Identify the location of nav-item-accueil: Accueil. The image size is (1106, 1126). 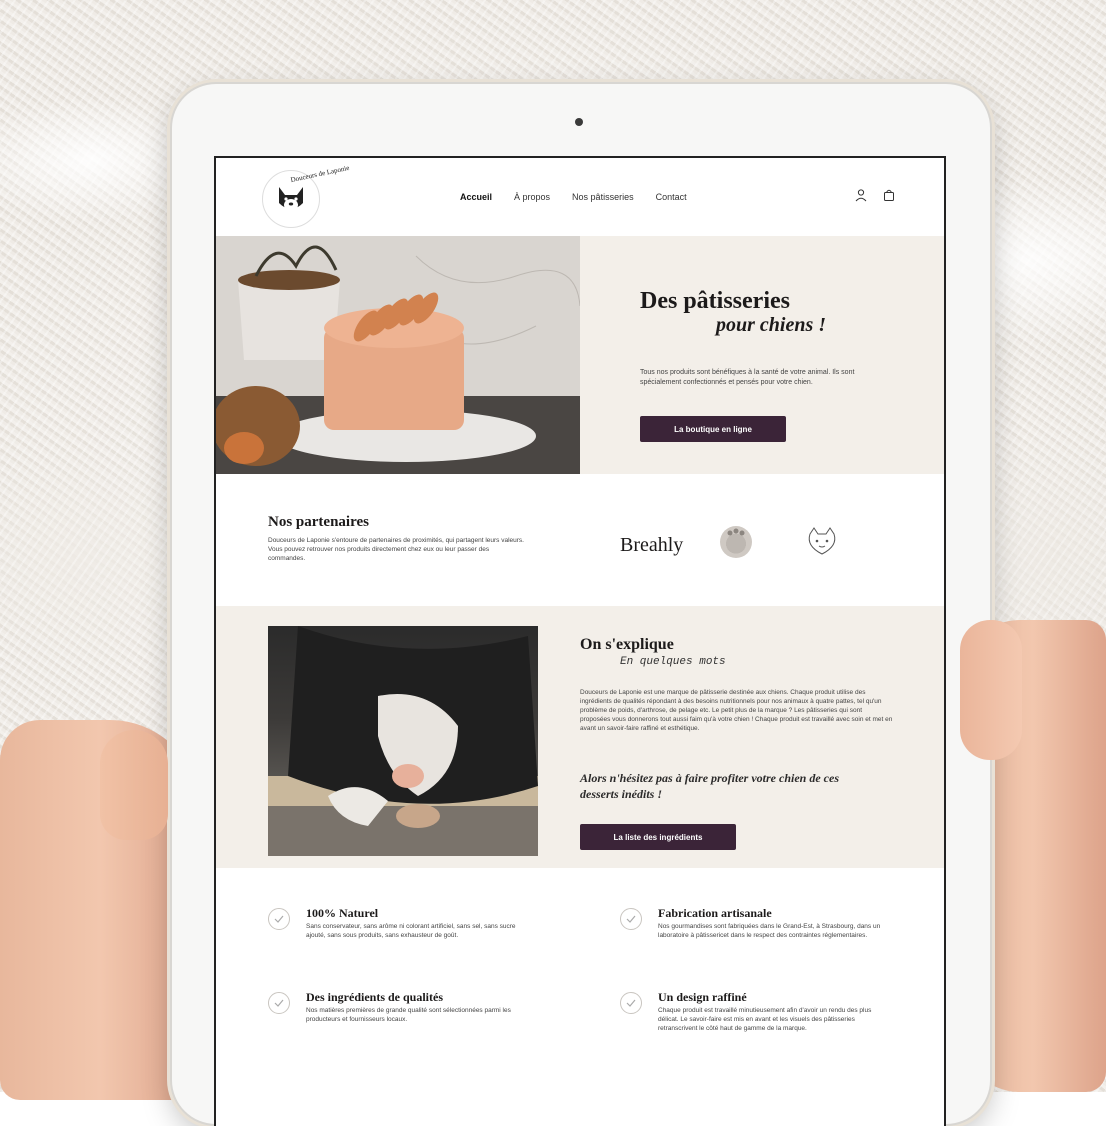
(476, 197).